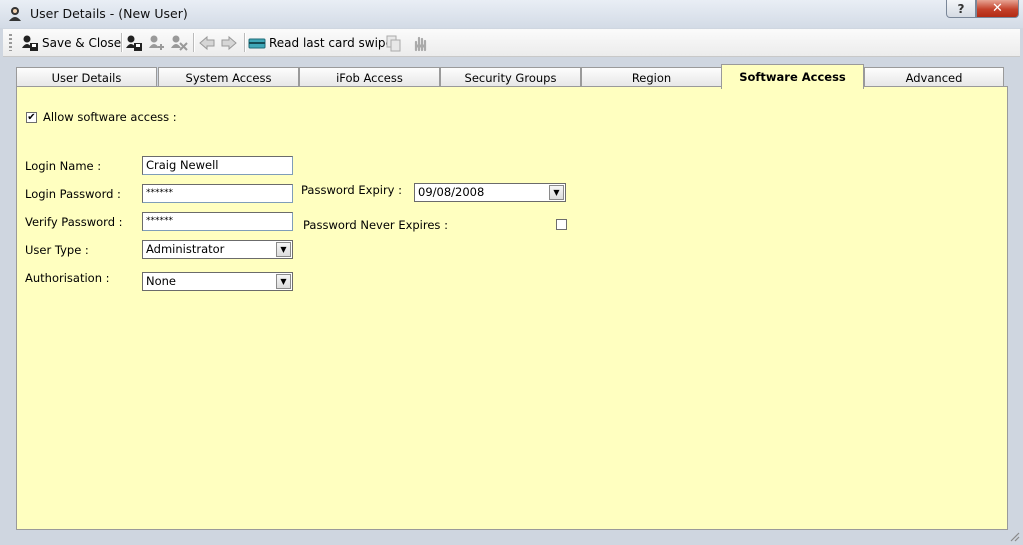 Image resolution: width=1023 pixels, height=545 pixels. I want to click on copy-icon, so click(393, 43).